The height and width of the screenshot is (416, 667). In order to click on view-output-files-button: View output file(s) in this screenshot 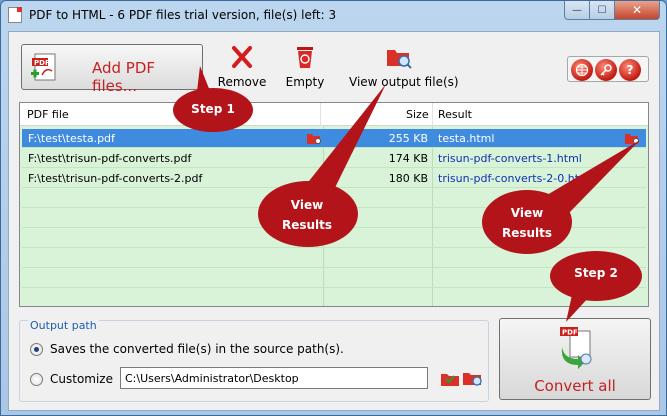, I will do `click(404, 66)`.